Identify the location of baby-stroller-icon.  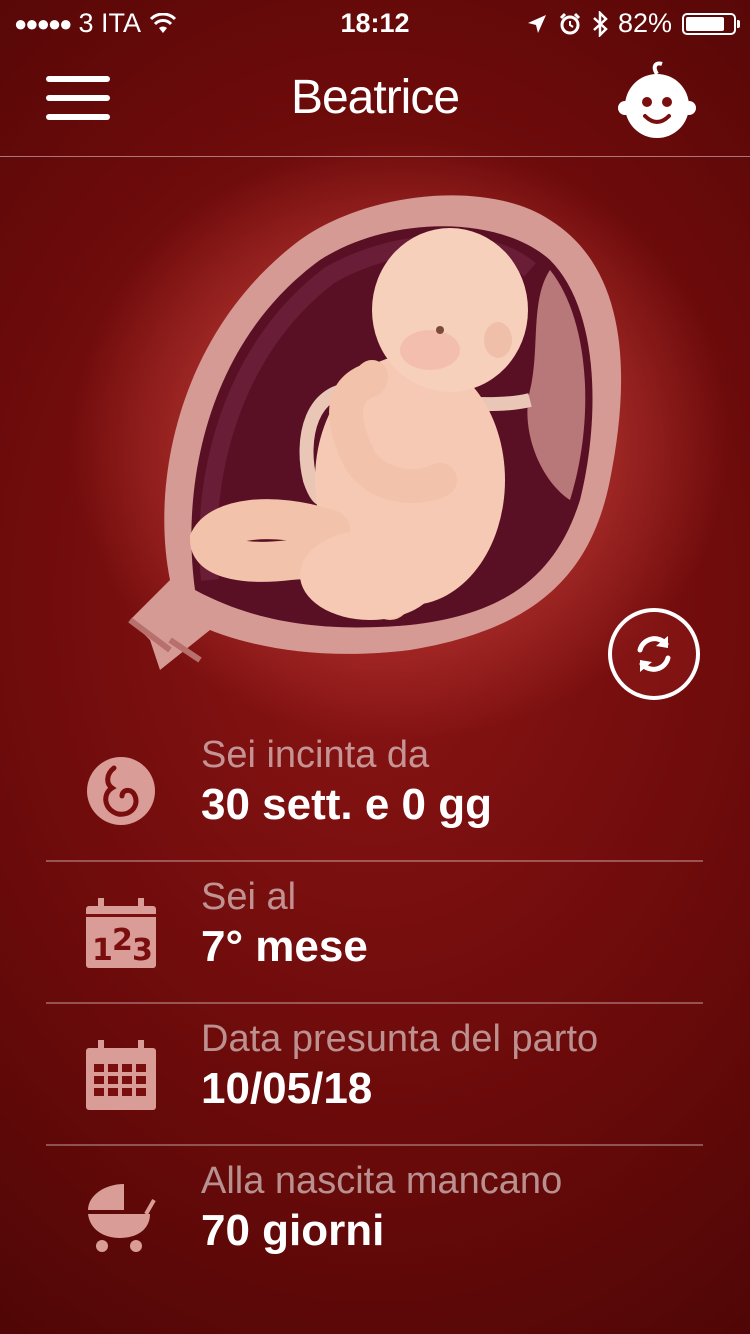
(121, 1217).